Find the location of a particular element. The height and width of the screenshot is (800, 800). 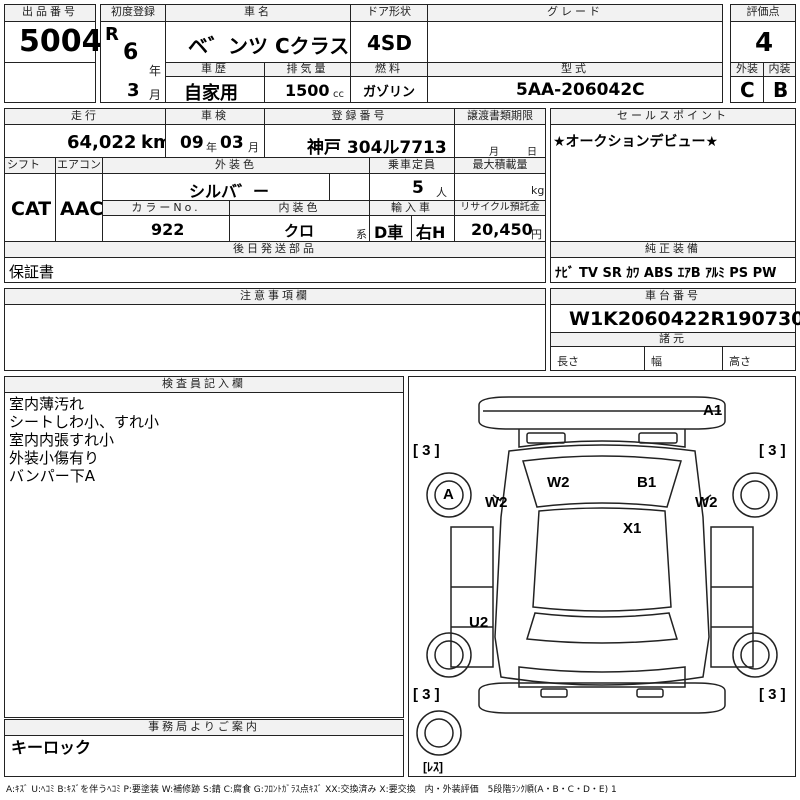

inspection-cell: 09 年 03 月 is located at coordinates (215, 141).